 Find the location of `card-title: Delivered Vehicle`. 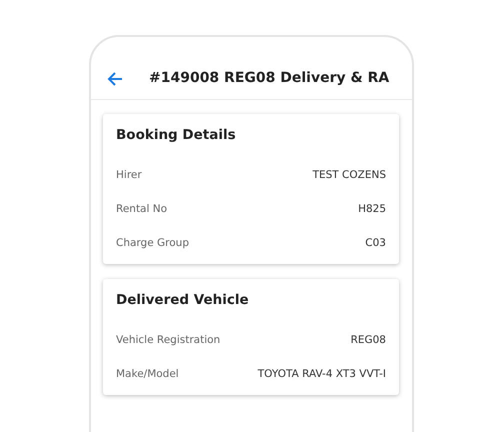

card-title: Delivered Vehicle is located at coordinates (183, 300).